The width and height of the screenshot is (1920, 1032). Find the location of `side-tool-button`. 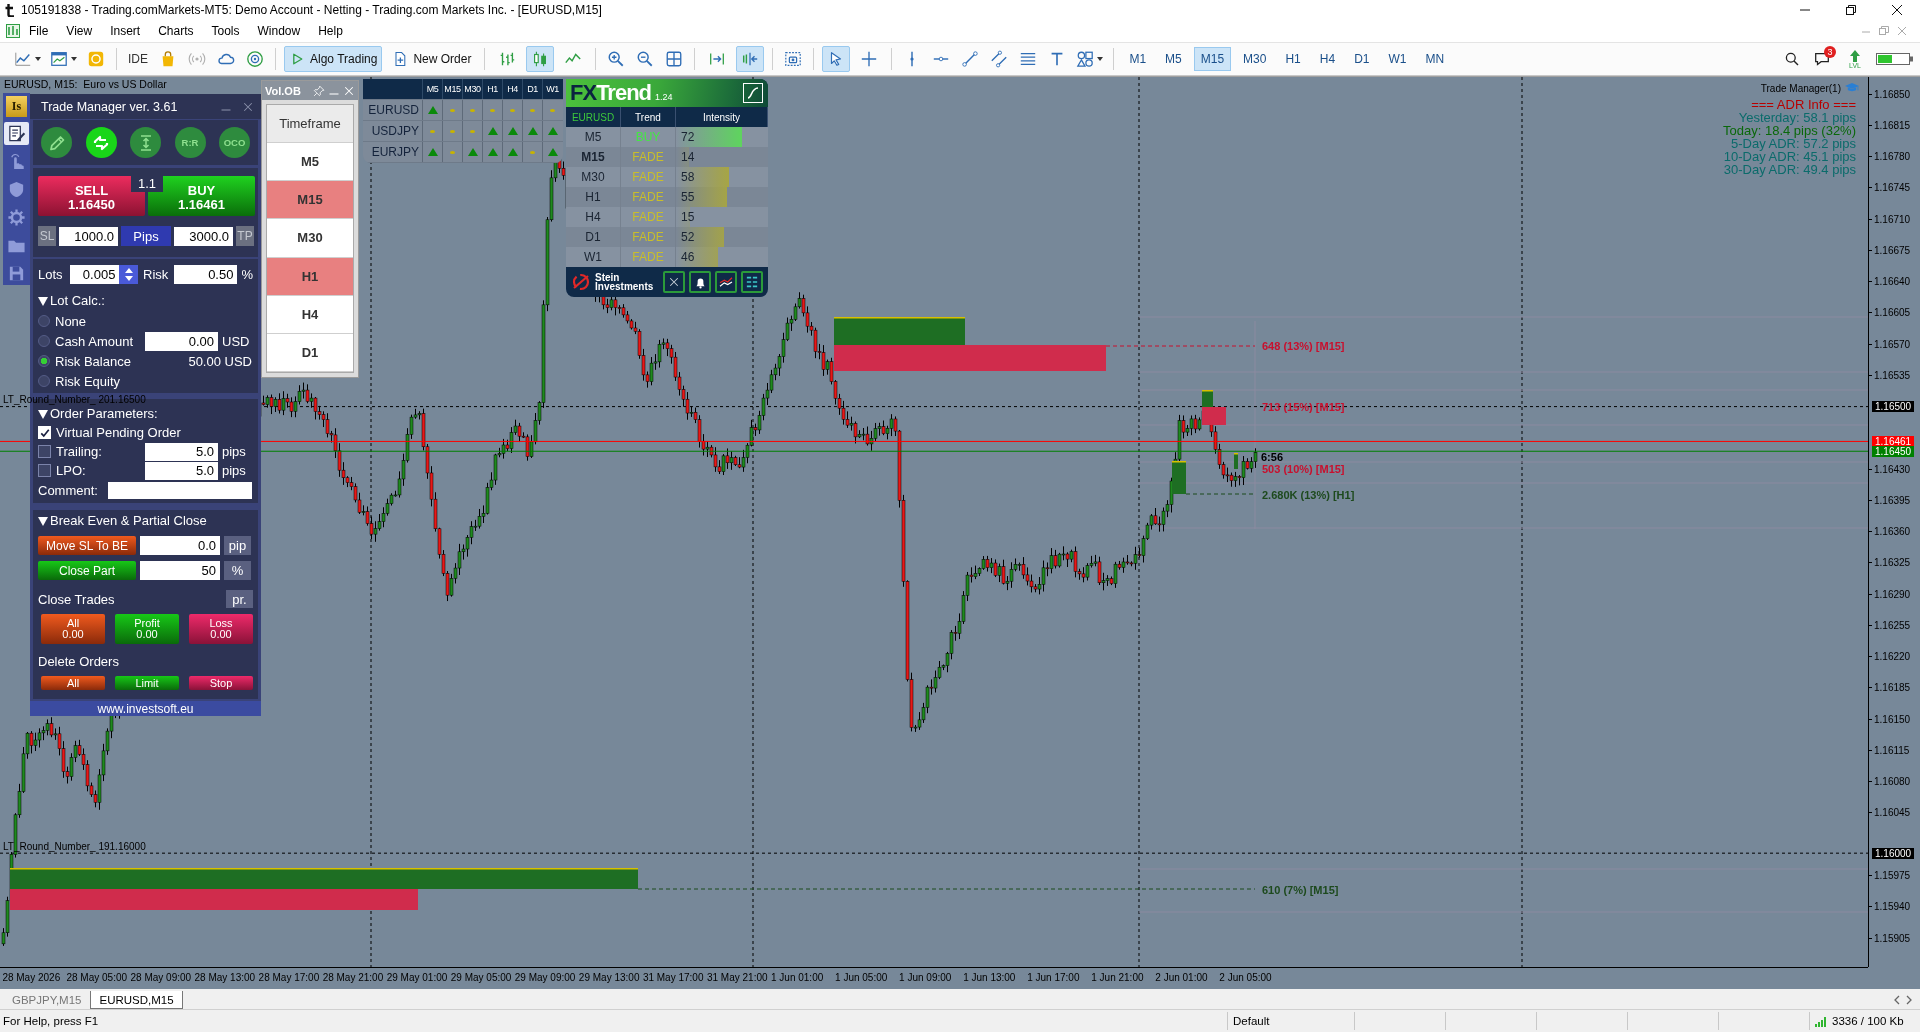

side-tool-button is located at coordinates (16, 133).